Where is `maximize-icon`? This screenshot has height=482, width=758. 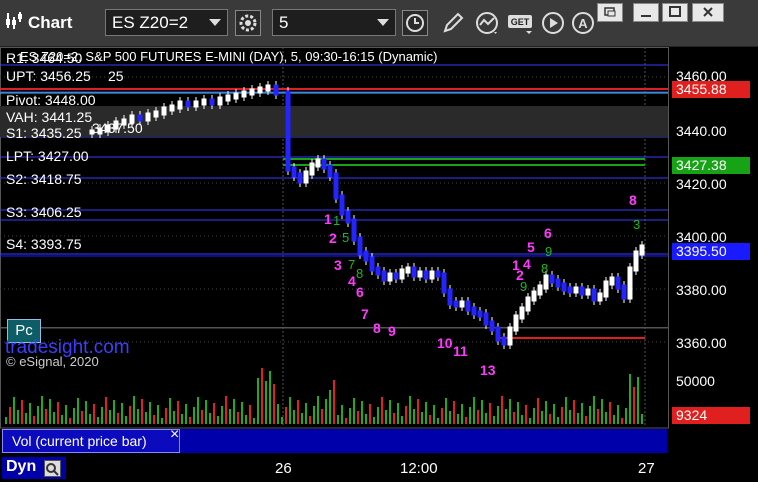 maximize-icon is located at coordinates (675, 11).